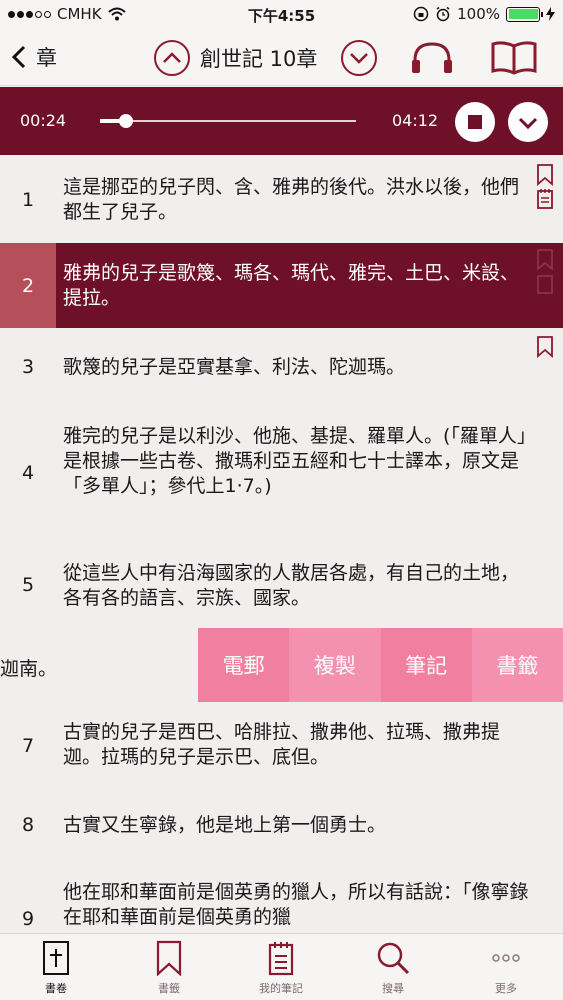  What do you see at coordinates (478, 14) in the screenshot?
I see `battery-percent: 100%` at bounding box center [478, 14].